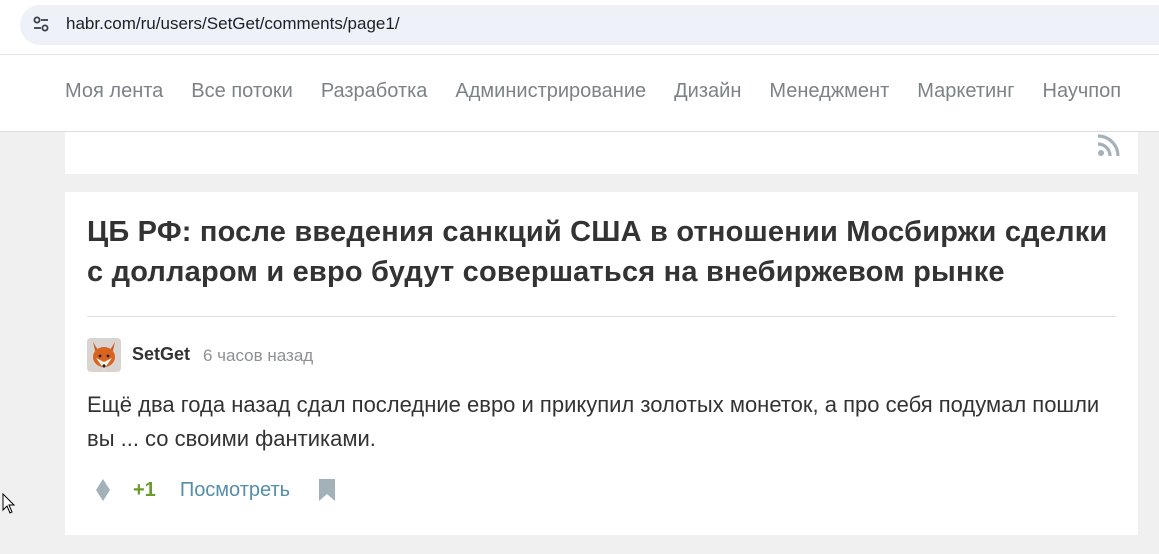  I want to click on nav-item-my-feed: Моя лента, so click(114, 91).